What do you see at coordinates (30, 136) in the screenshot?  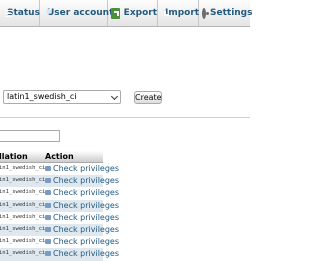 I see `filter-input` at bounding box center [30, 136].